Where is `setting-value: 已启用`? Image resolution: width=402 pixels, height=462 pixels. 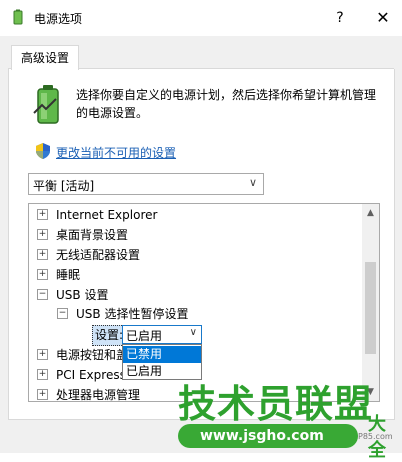 setting-value: 已启用 is located at coordinates (144, 336).